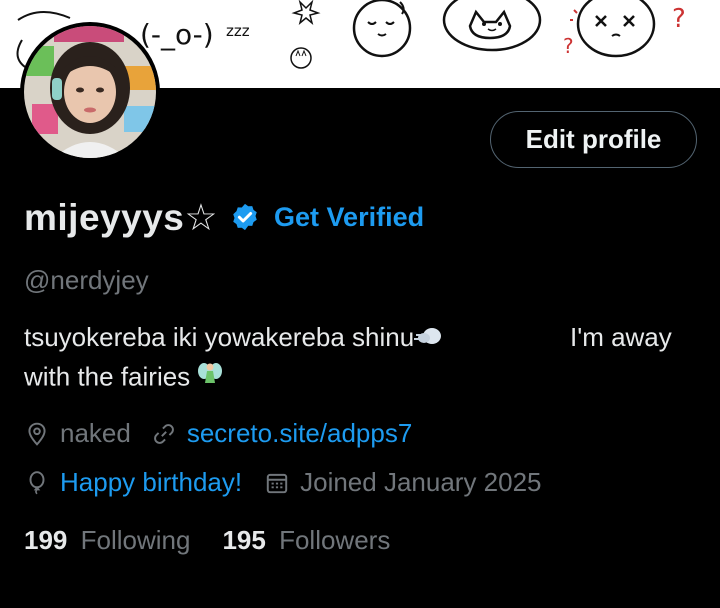 The width and height of the screenshot is (720, 608). Describe the element at coordinates (299, 433) in the screenshot. I see `website-link: secreto.site/adpps7` at that location.